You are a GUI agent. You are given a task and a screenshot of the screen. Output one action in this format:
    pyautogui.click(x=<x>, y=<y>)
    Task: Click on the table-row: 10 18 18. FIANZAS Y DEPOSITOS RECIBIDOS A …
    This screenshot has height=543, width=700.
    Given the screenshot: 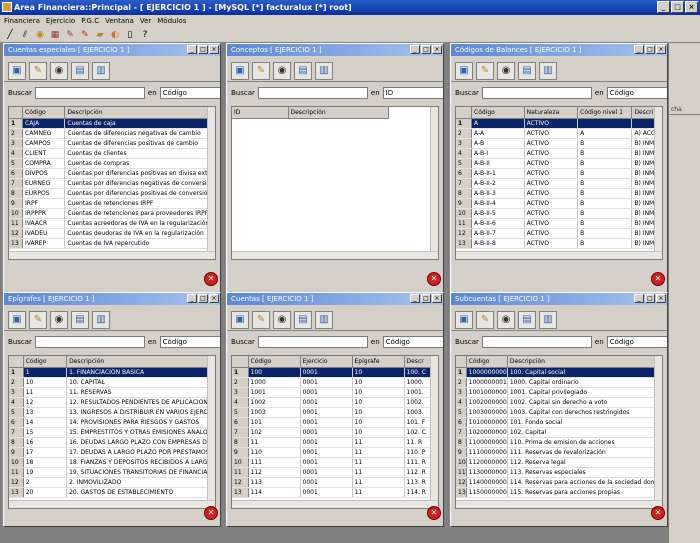 What is the action you would take?
    pyautogui.click(x=112, y=462)
    